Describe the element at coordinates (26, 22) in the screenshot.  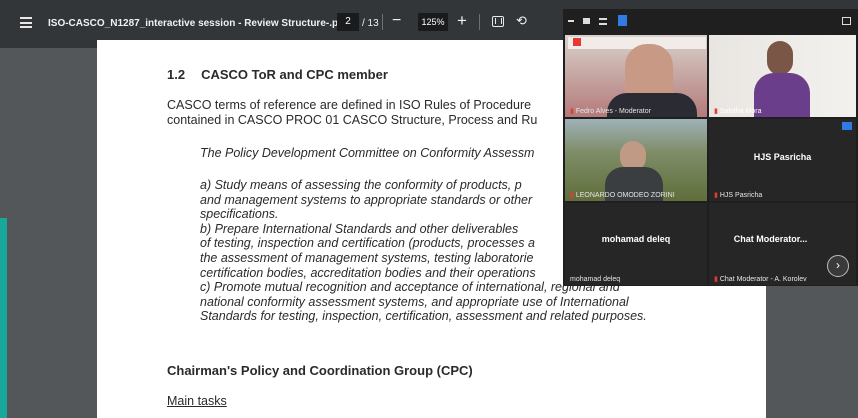
I see `menu-icon` at that location.